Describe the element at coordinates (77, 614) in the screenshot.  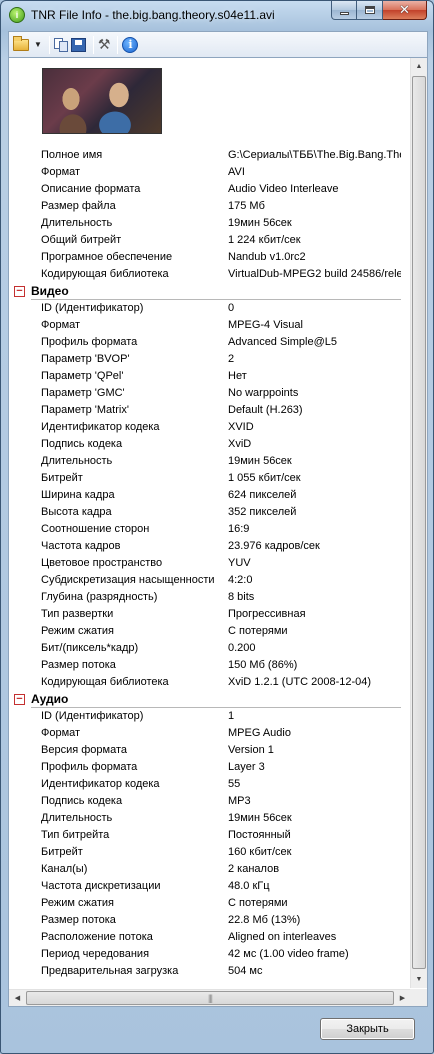
I see `row-key: Тип развертки` at that location.